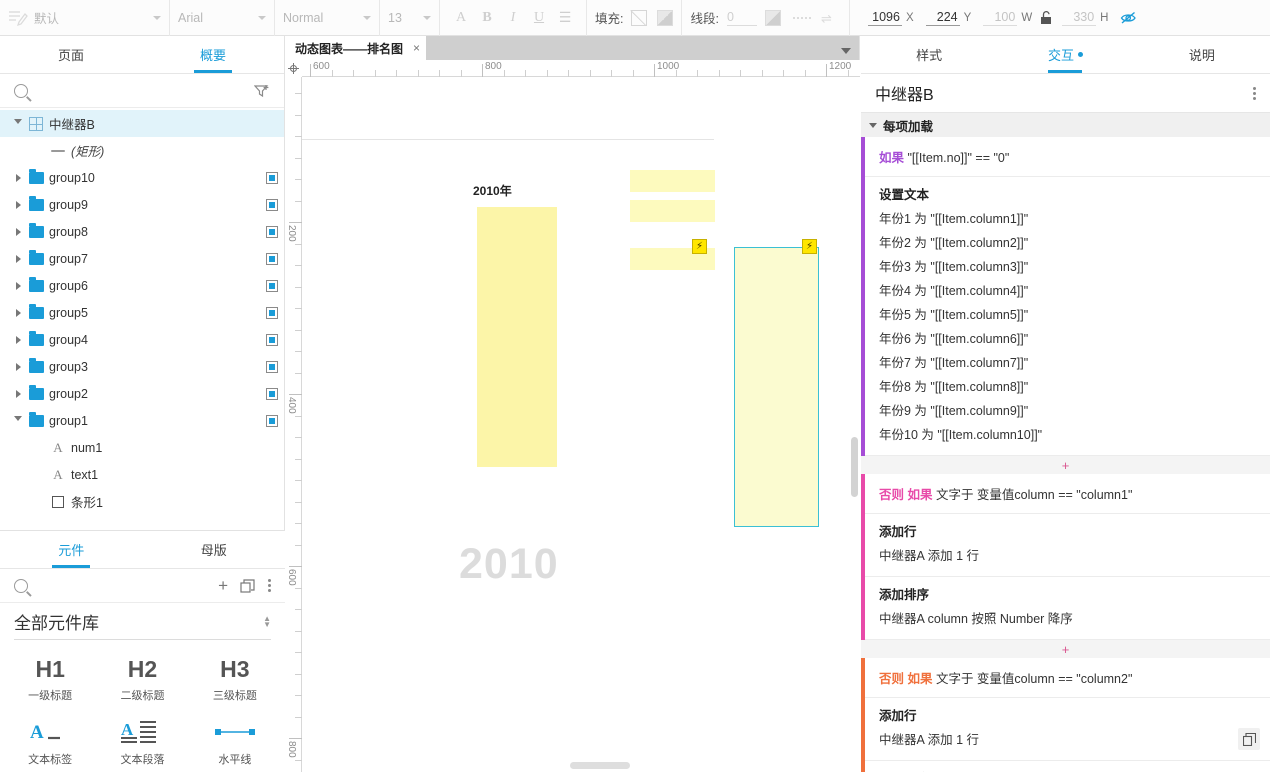  What do you see at coordinates (1065, 649) in the screenshot?
I see `add-case-button: +` at bounding box center [1065, 649].